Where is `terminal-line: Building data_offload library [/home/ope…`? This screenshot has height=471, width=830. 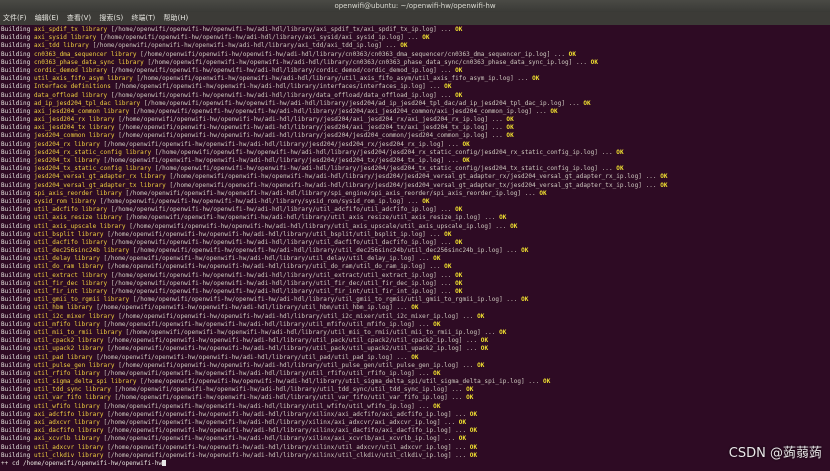
terminal-line: Building data_offload library [/home/ope… is located at coordinates (415, 96).